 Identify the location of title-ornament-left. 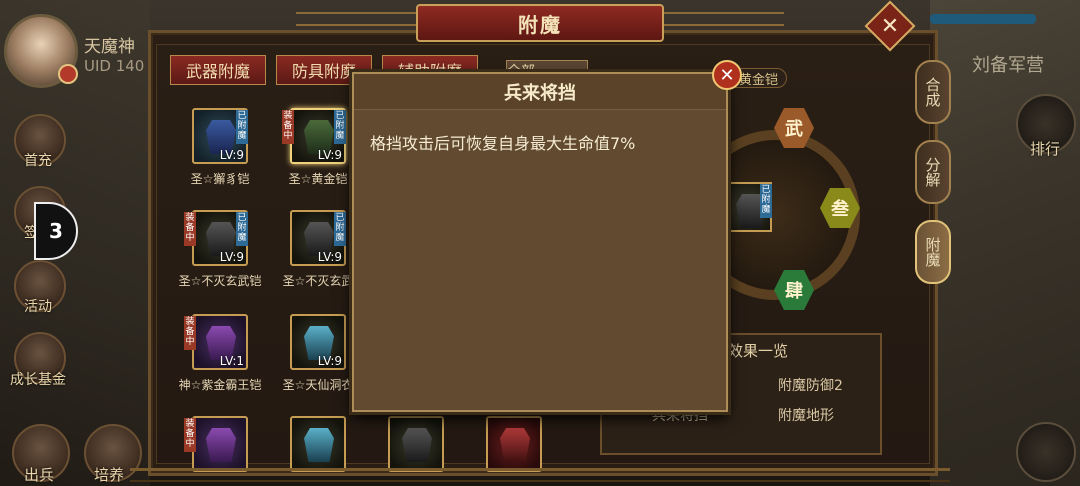
(356, 19).